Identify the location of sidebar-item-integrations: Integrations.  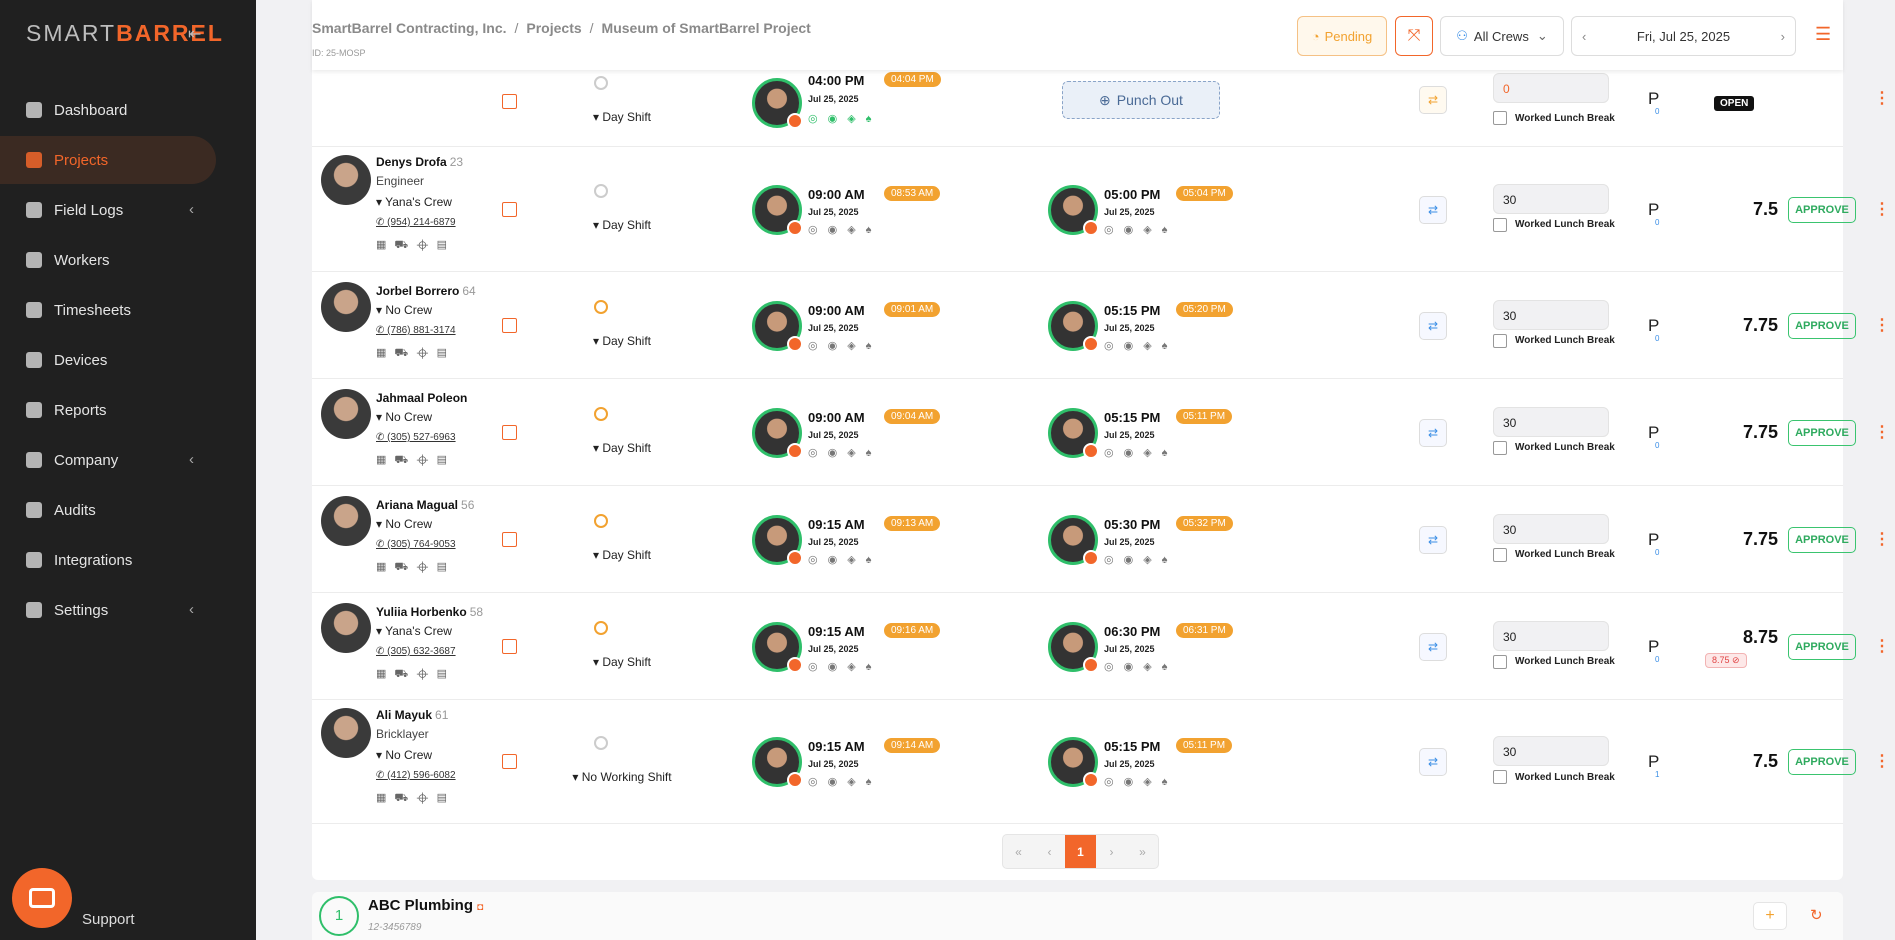
(108, 560).